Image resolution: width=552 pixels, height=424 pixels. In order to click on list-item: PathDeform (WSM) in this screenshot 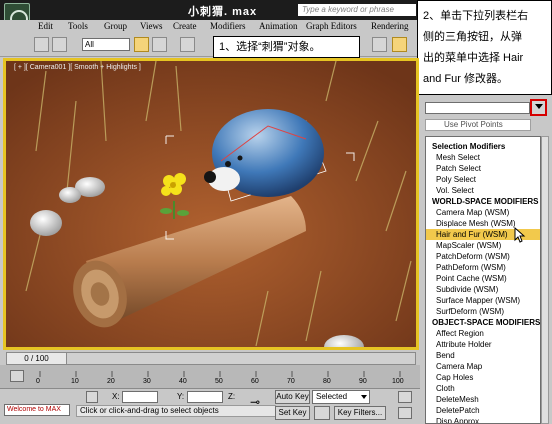, I will do `click(483, 267)`.